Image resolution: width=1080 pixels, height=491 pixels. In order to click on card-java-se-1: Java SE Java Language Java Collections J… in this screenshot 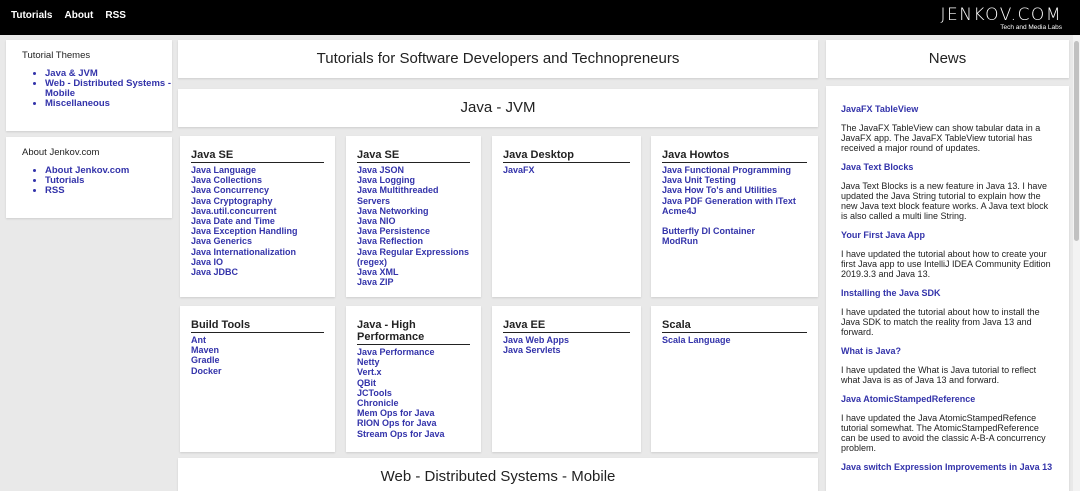, I will do `click(257, 216)`.